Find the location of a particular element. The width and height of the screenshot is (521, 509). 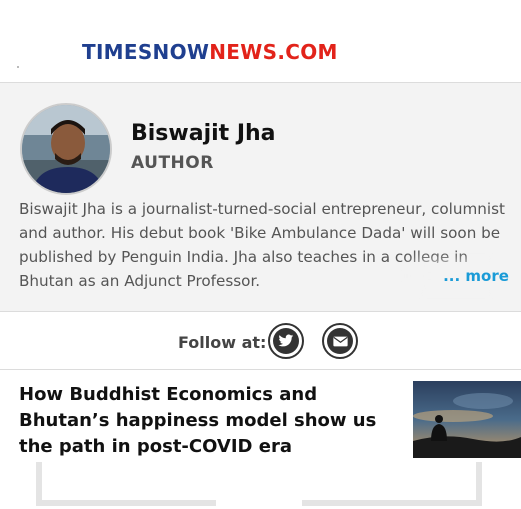

site-logo: TIMESNOWNEWS.COM is located at coordinates (210, 52).